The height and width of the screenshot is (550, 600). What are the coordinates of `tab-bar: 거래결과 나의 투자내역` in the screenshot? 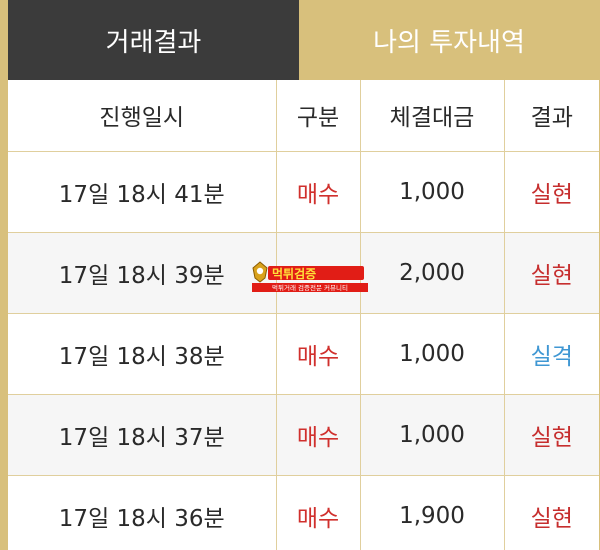 It's located at (303, 40).